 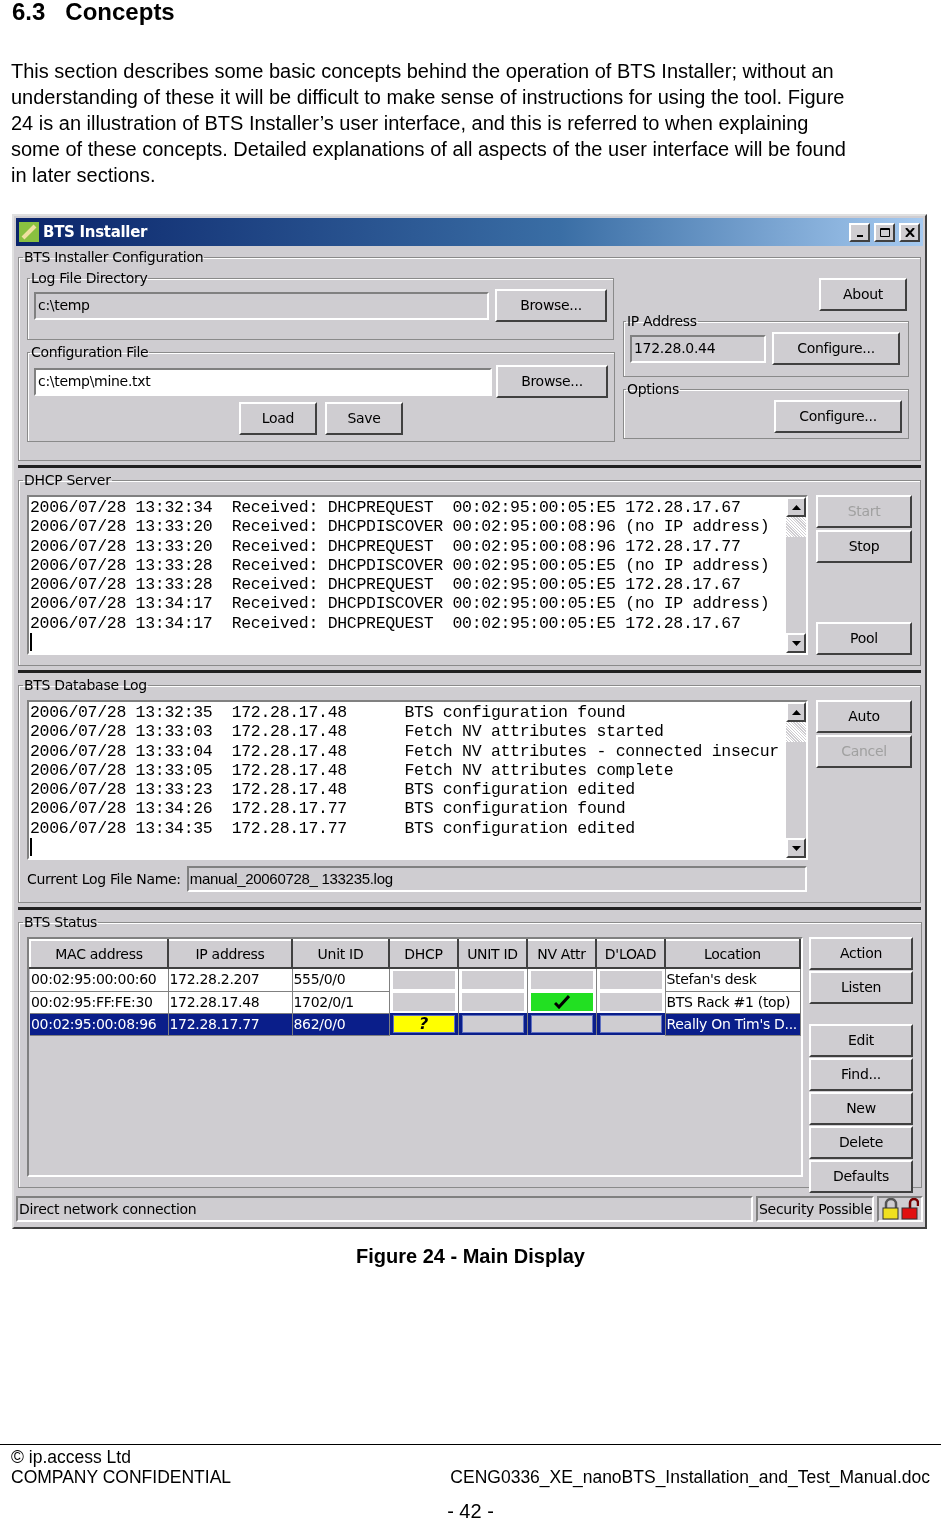 What do you see at coordinates (333, 790) in the screenshot?
I see `log-line: 2006/07/28 13:33:23 172.28.17.48 BTS configuration edited` at bounding box center [333, 790].